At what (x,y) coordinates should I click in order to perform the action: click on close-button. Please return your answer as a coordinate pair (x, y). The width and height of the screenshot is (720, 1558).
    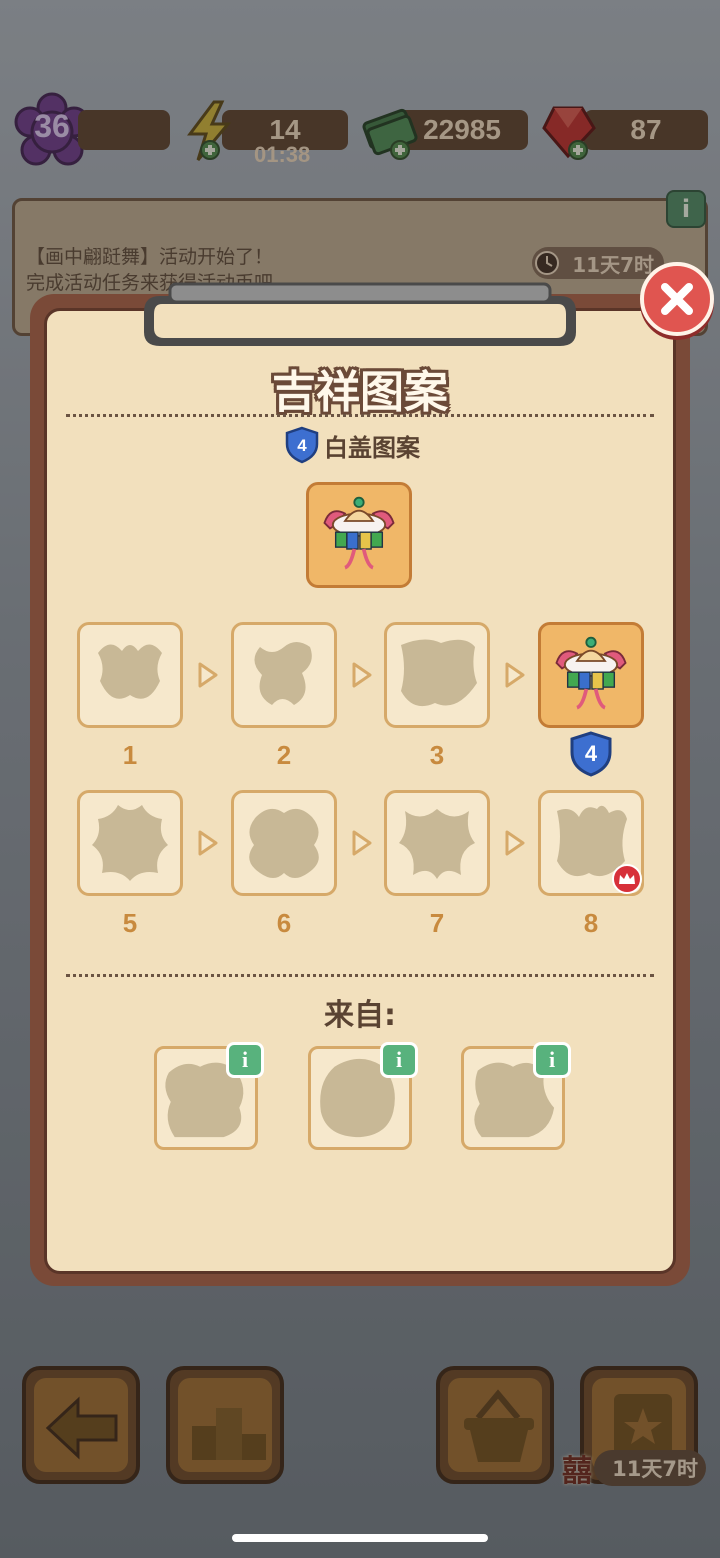
    Looking at the image, I should click on (677, 299).